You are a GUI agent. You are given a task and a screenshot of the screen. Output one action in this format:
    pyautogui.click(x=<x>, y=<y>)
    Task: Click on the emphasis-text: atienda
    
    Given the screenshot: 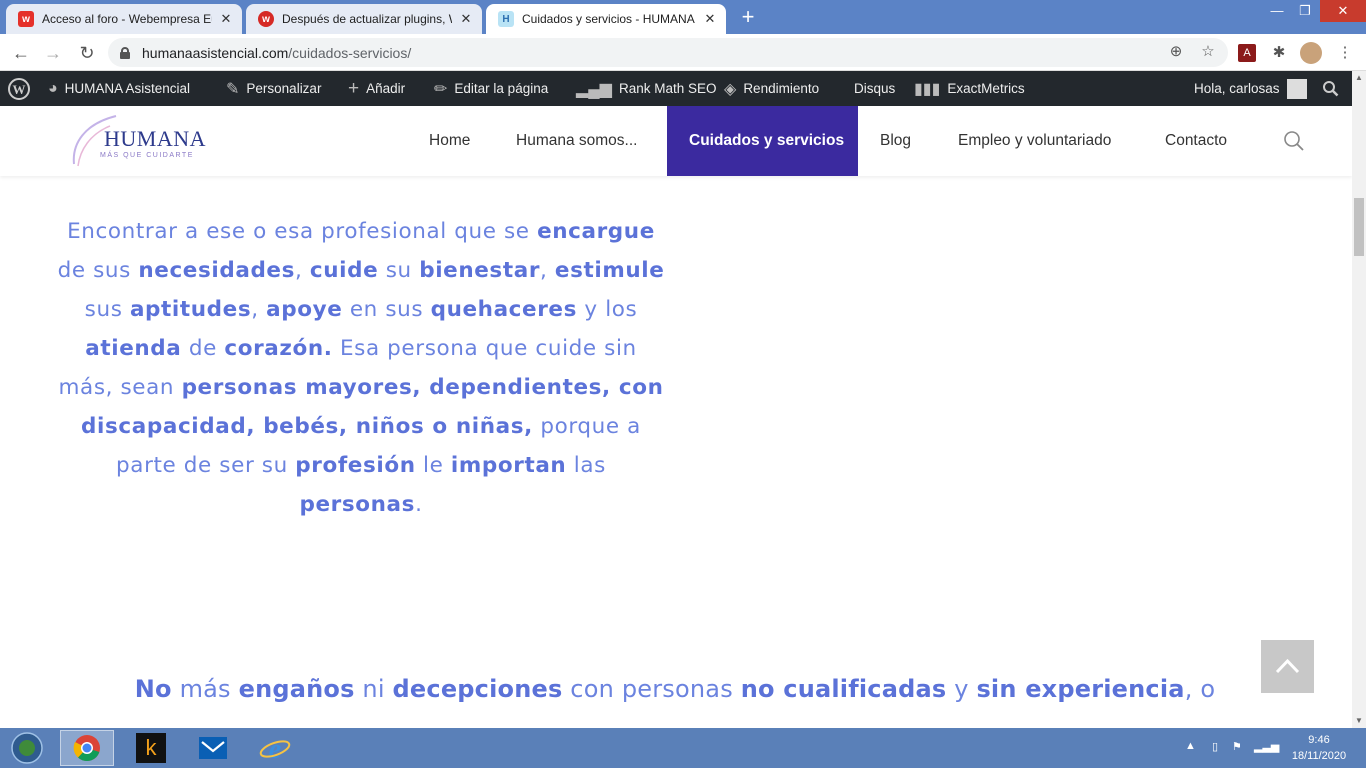 What is the action you would take?
    pyautogui.click(x=133, y=348)
    